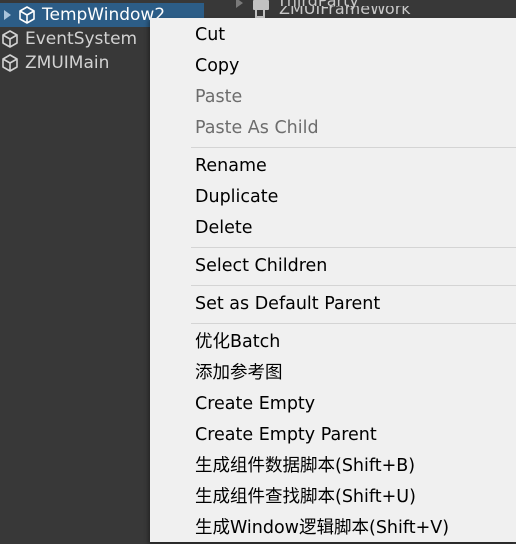 This screenshot has width=516, height=544. Describe the element at coordinates (237, 342) in the screenshot. I see `menu-item-optimize-batch: 优化Batch` at that location.